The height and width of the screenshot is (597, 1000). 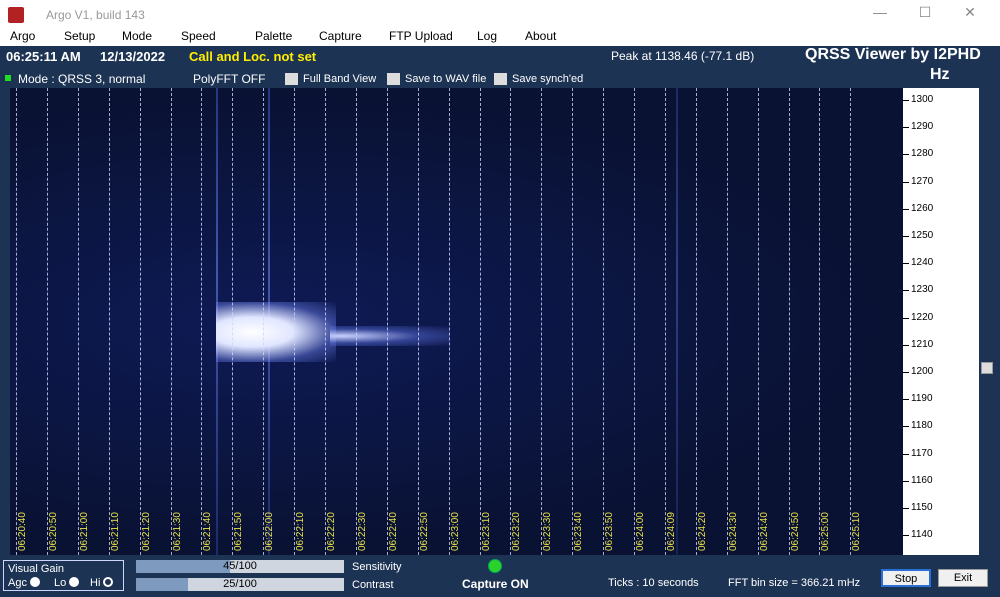 What do you see at coordinates (487, 36) in the screenshot?
I see `menu-log: Log` at bounding box center [487, 36].